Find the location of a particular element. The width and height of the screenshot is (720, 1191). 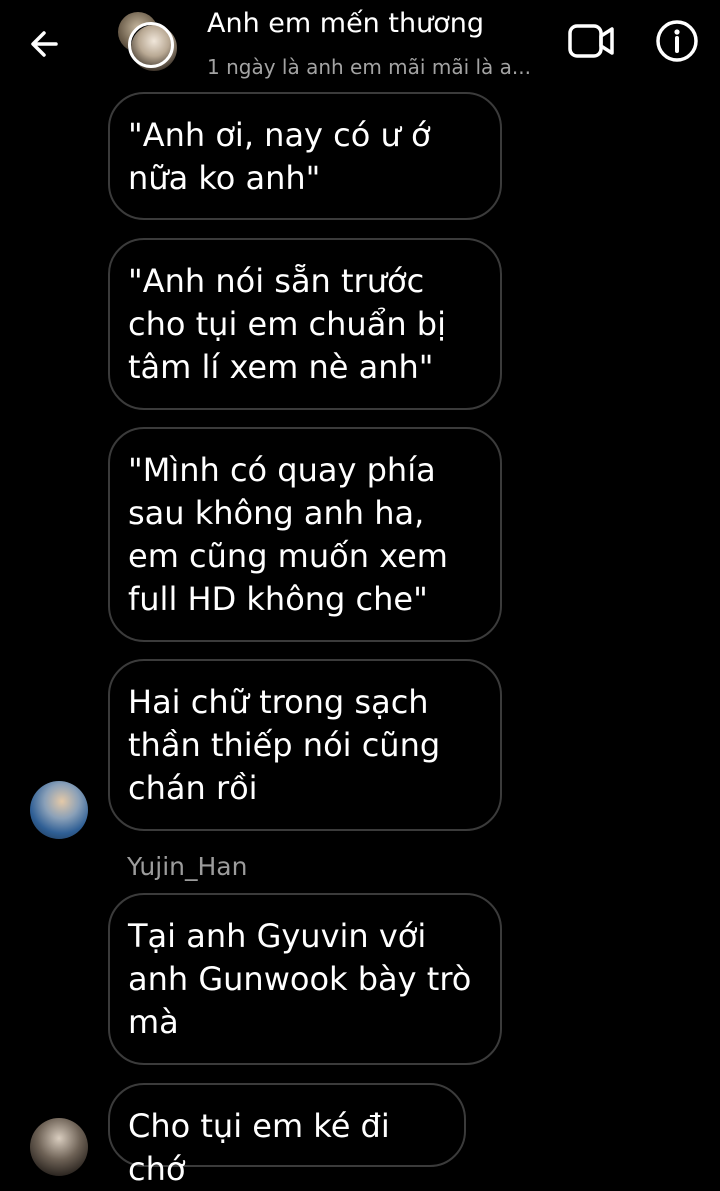

info-icon is located at coordinates (677, 41).